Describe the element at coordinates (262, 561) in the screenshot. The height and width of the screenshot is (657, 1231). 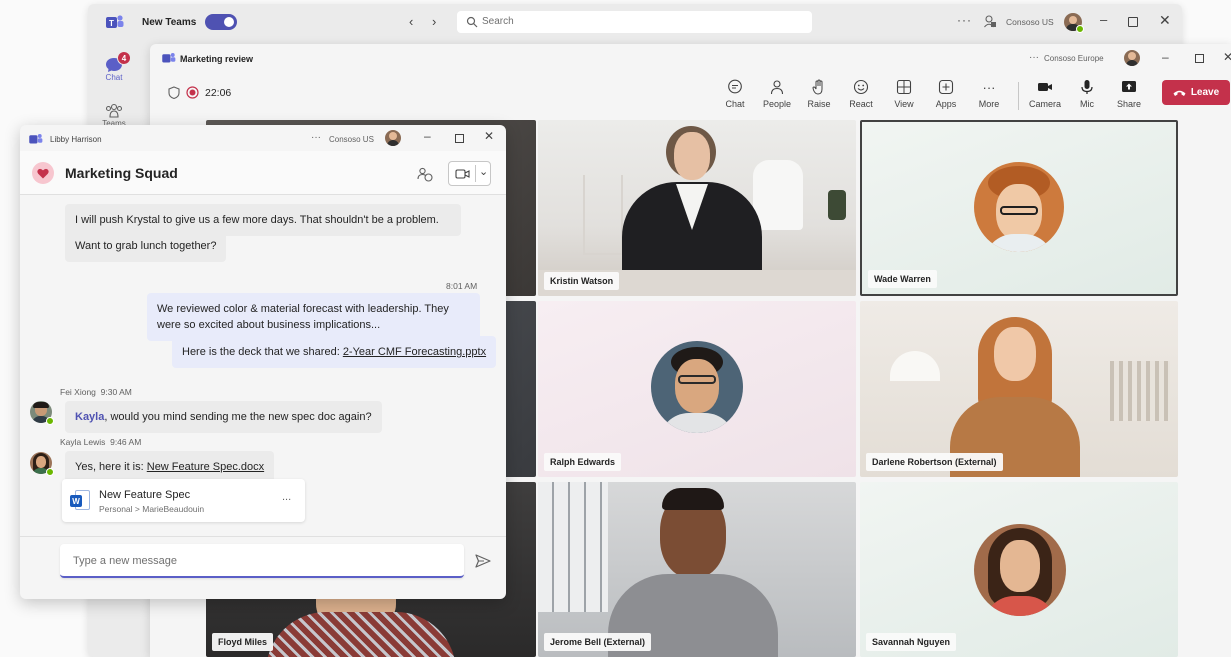
I see `compose-box: Type a new message` at that location.